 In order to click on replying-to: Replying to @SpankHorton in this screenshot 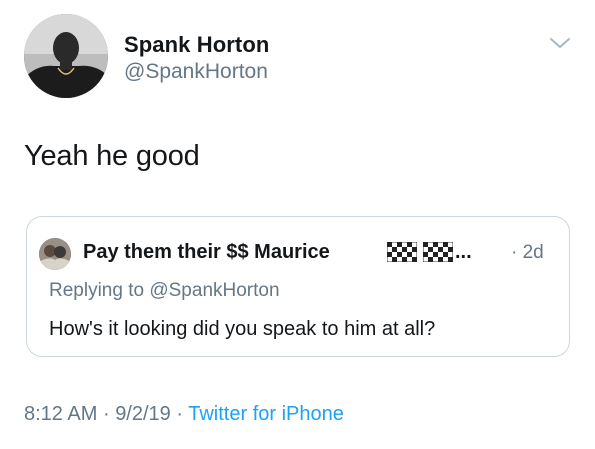, I will do `click(164, 291)`.